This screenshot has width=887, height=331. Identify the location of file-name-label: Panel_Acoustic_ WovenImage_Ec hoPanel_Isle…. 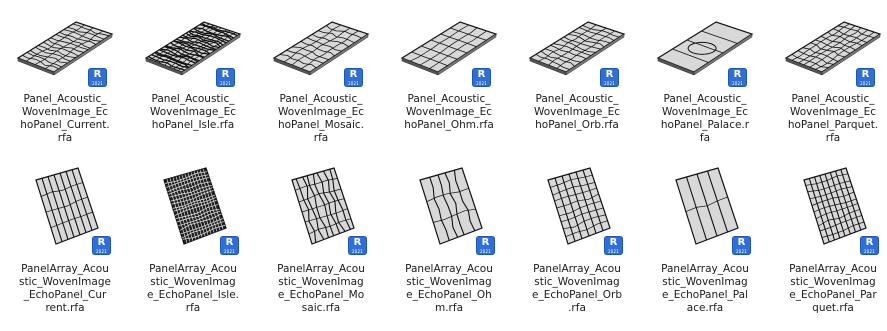
(193, 112).